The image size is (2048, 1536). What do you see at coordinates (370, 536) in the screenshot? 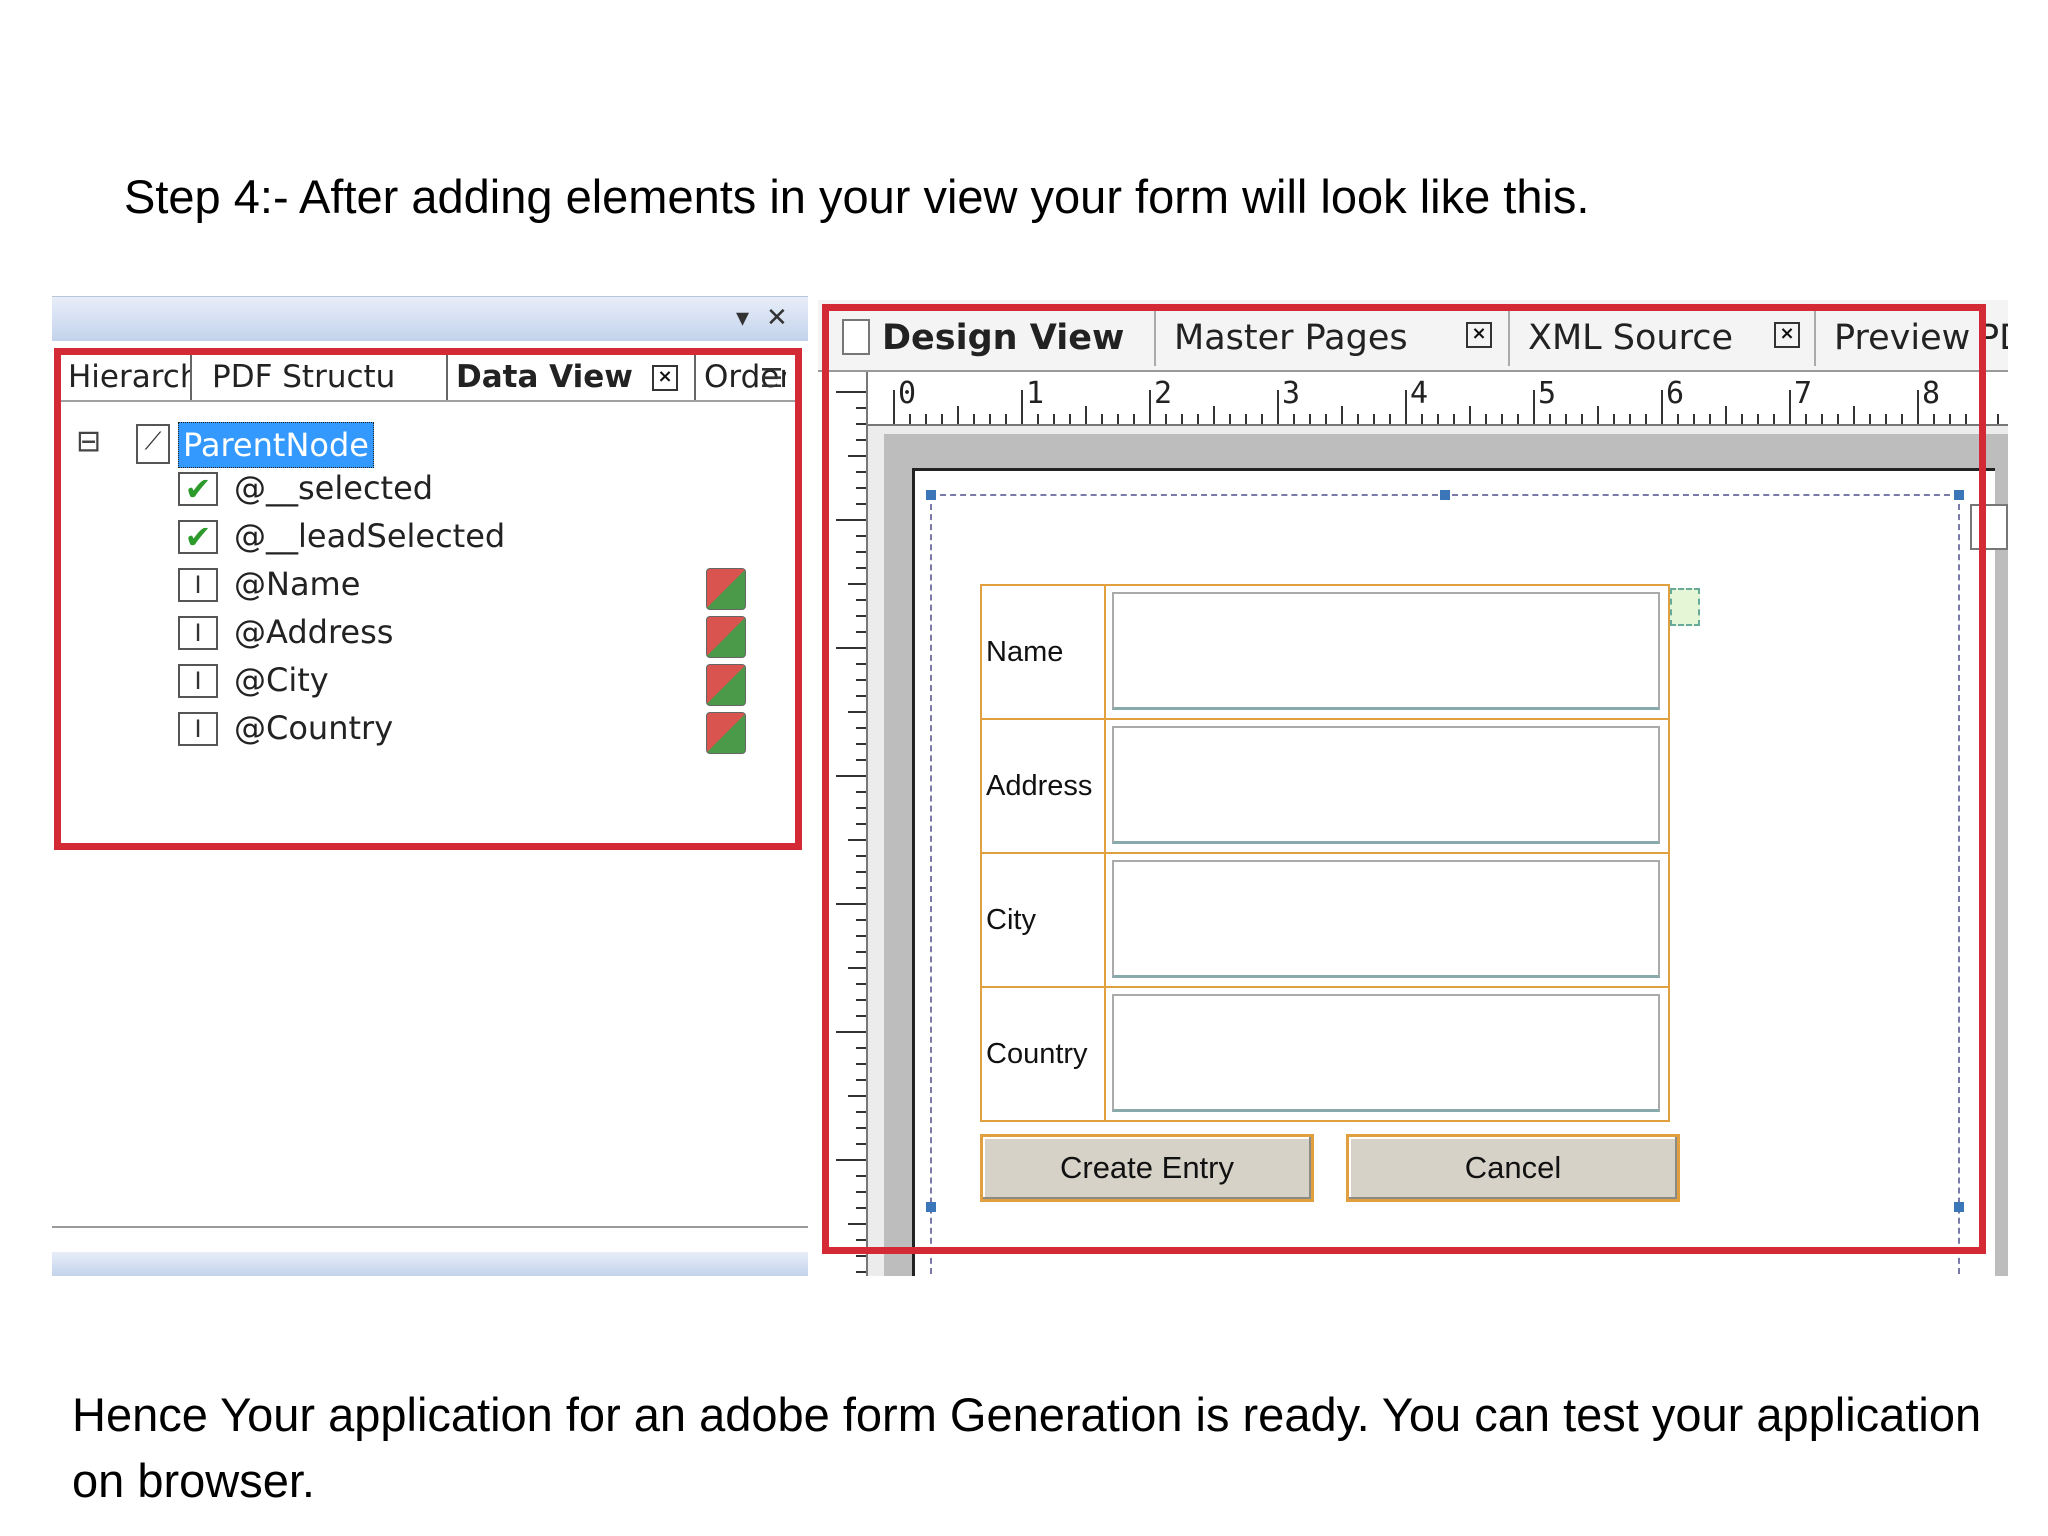
I see `tree-item-label: @__leadSelected` at bounding box center [370, 536].